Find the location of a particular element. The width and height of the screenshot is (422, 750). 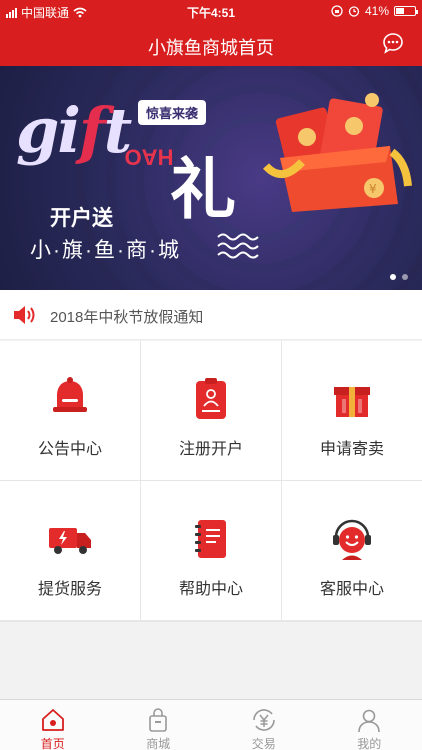

grid-item-consign: 申请寄卖 is located at coordinates (352, 410).